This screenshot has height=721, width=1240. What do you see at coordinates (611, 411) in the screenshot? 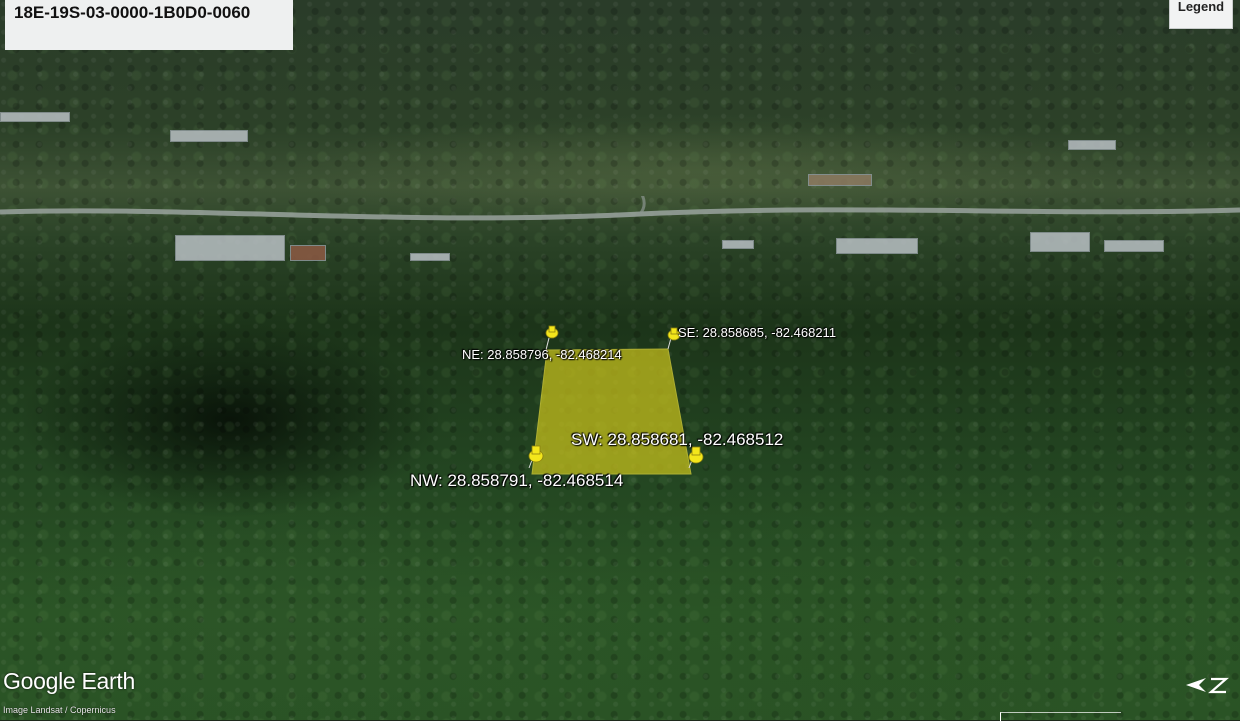
I see `parcel-polygon` at bounding box center [611, 411].